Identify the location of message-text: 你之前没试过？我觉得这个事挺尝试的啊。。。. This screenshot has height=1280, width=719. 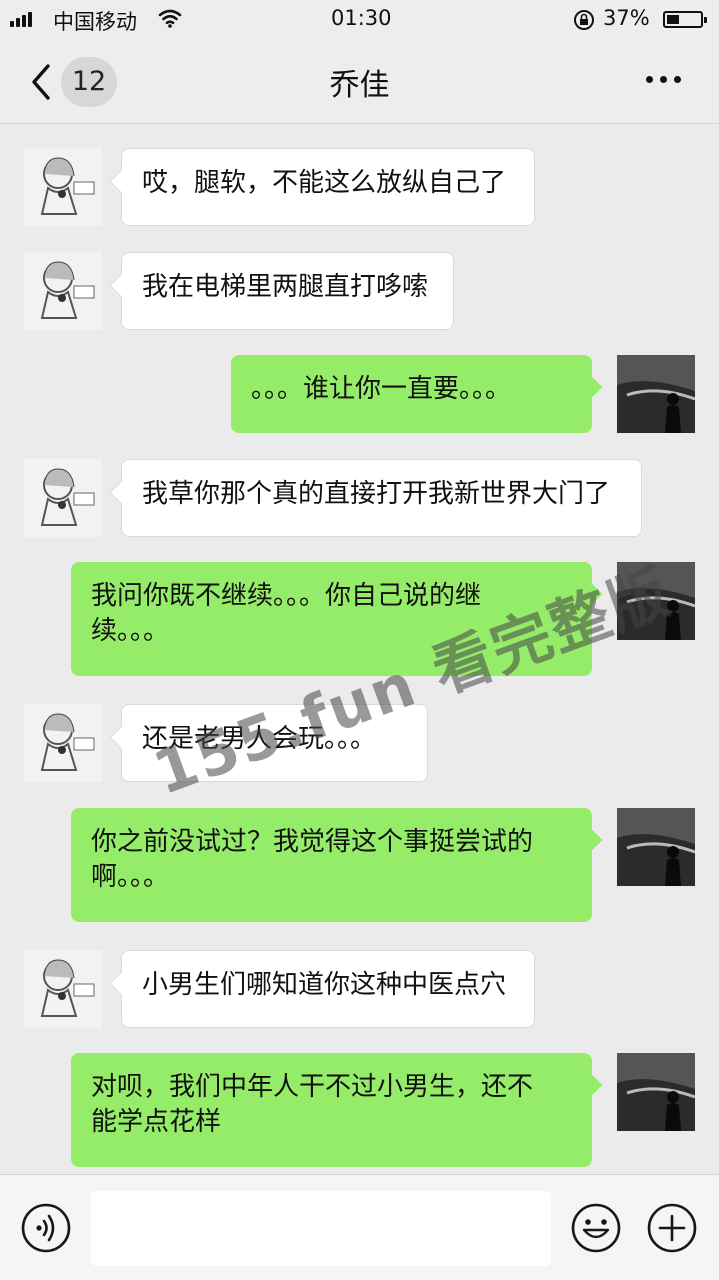
(312, 859).